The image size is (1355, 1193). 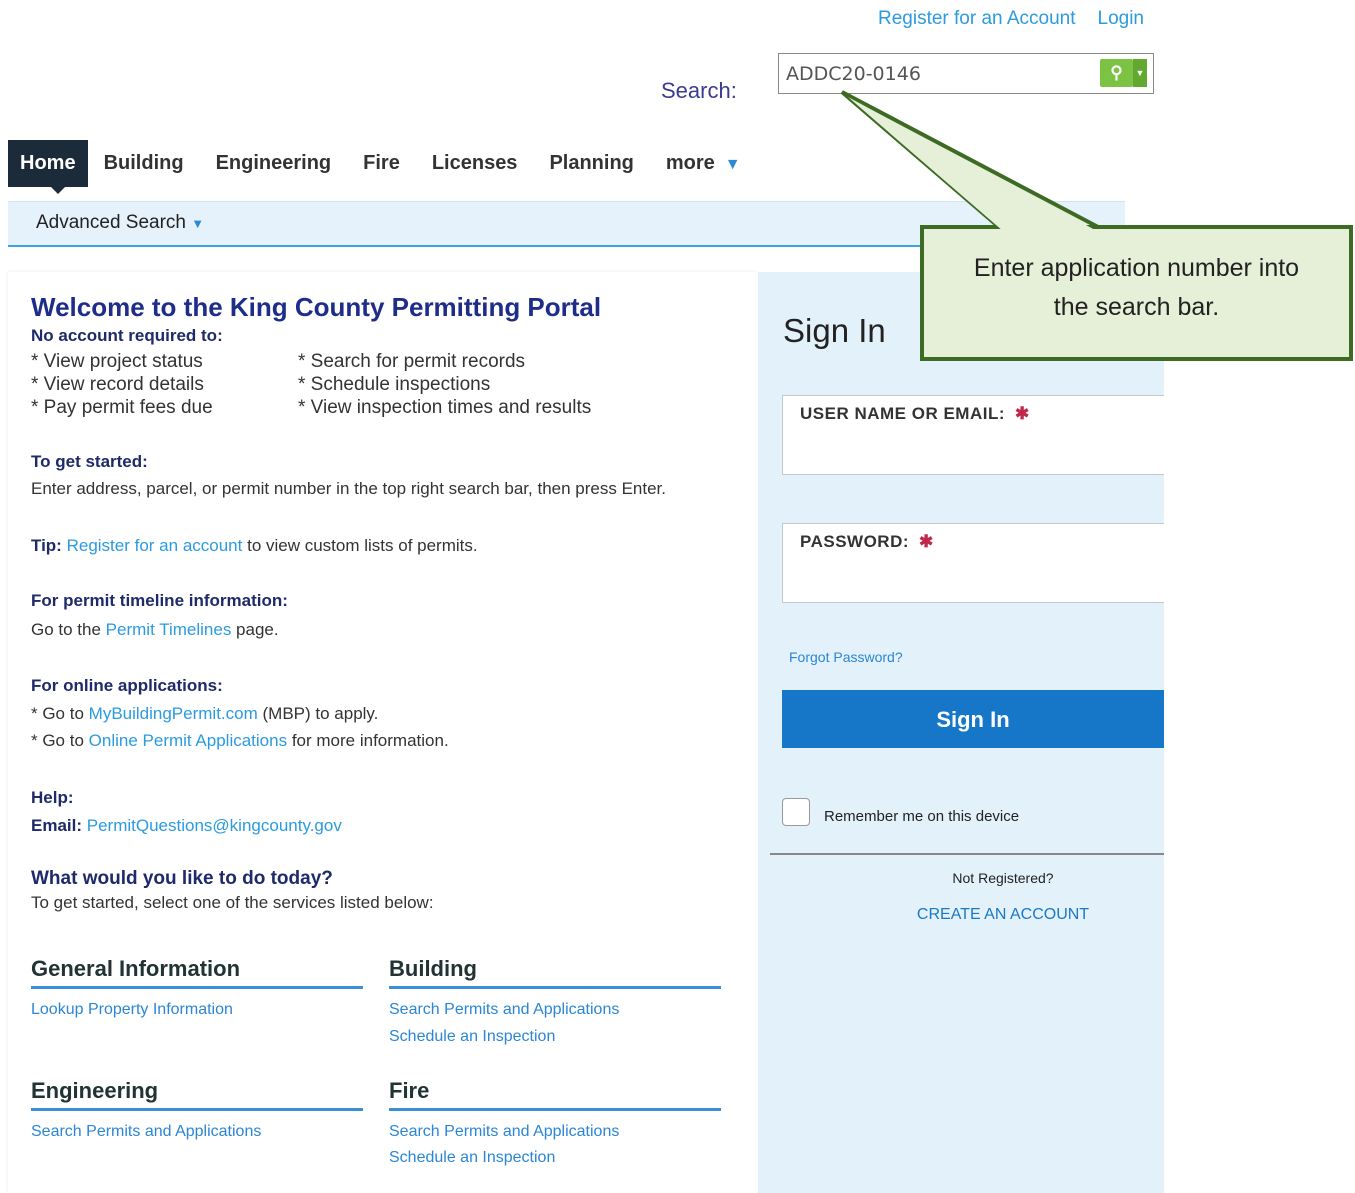 I want to click on password-label: PASSWORD: ✱, so click(x=867, y=542).